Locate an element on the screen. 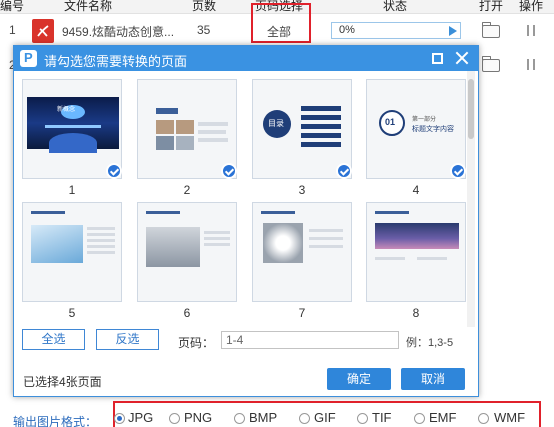 The image size is (554, 427). page-number: 1 is located at coordinates (72, 190).